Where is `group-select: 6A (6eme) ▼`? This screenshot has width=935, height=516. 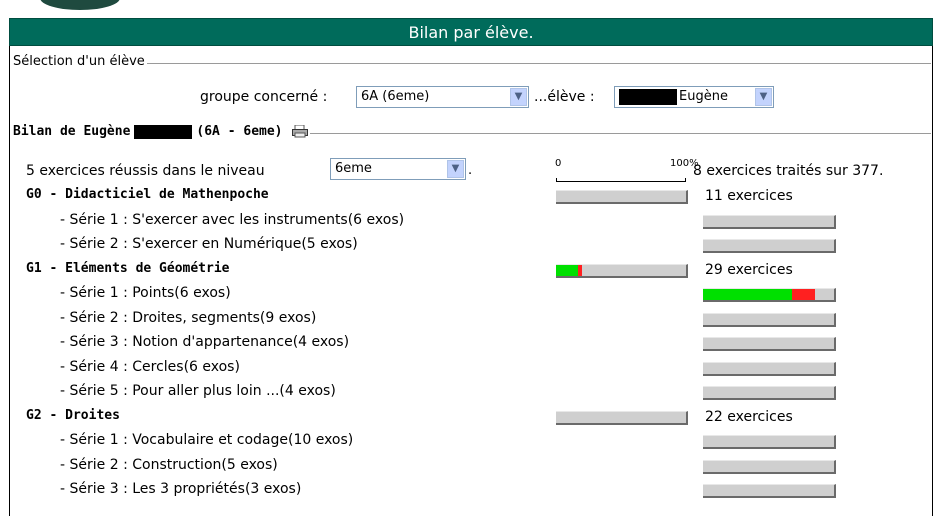 group-select: 6A (6eme) ▼ is located at coordinates (442, 97).